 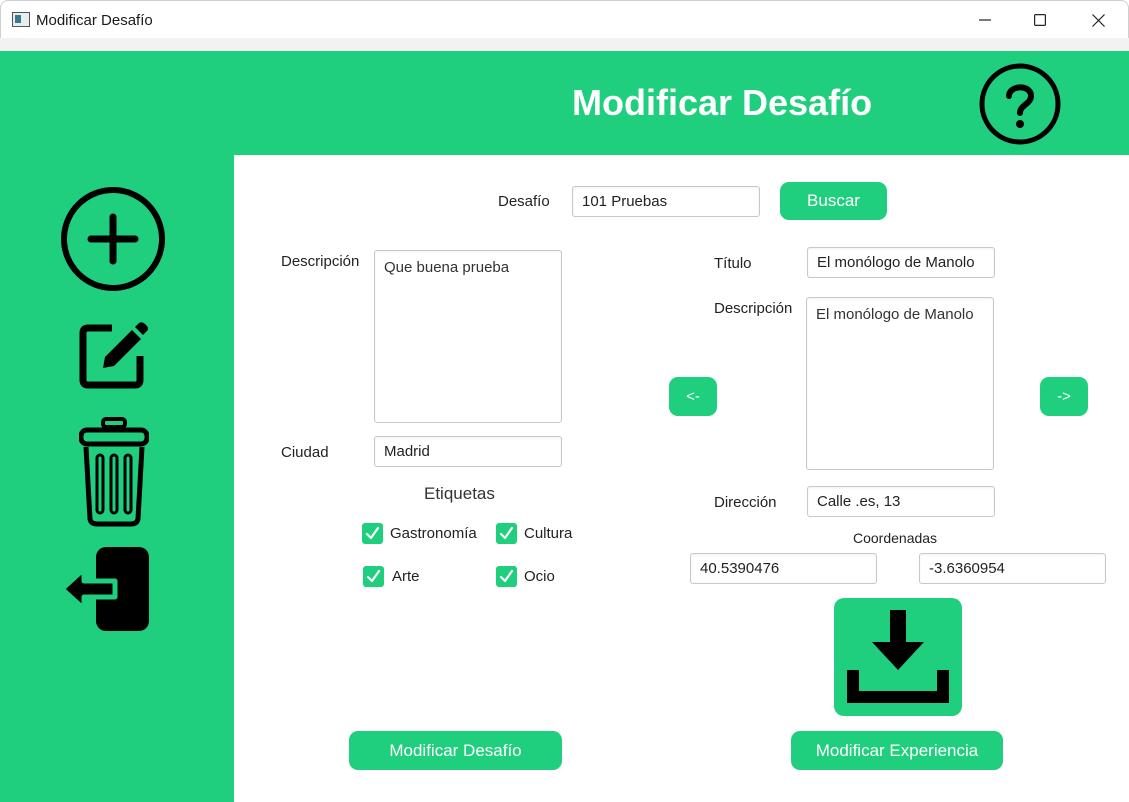 I want to click on prev-experience-button: <-, so click(x=693, y=396).